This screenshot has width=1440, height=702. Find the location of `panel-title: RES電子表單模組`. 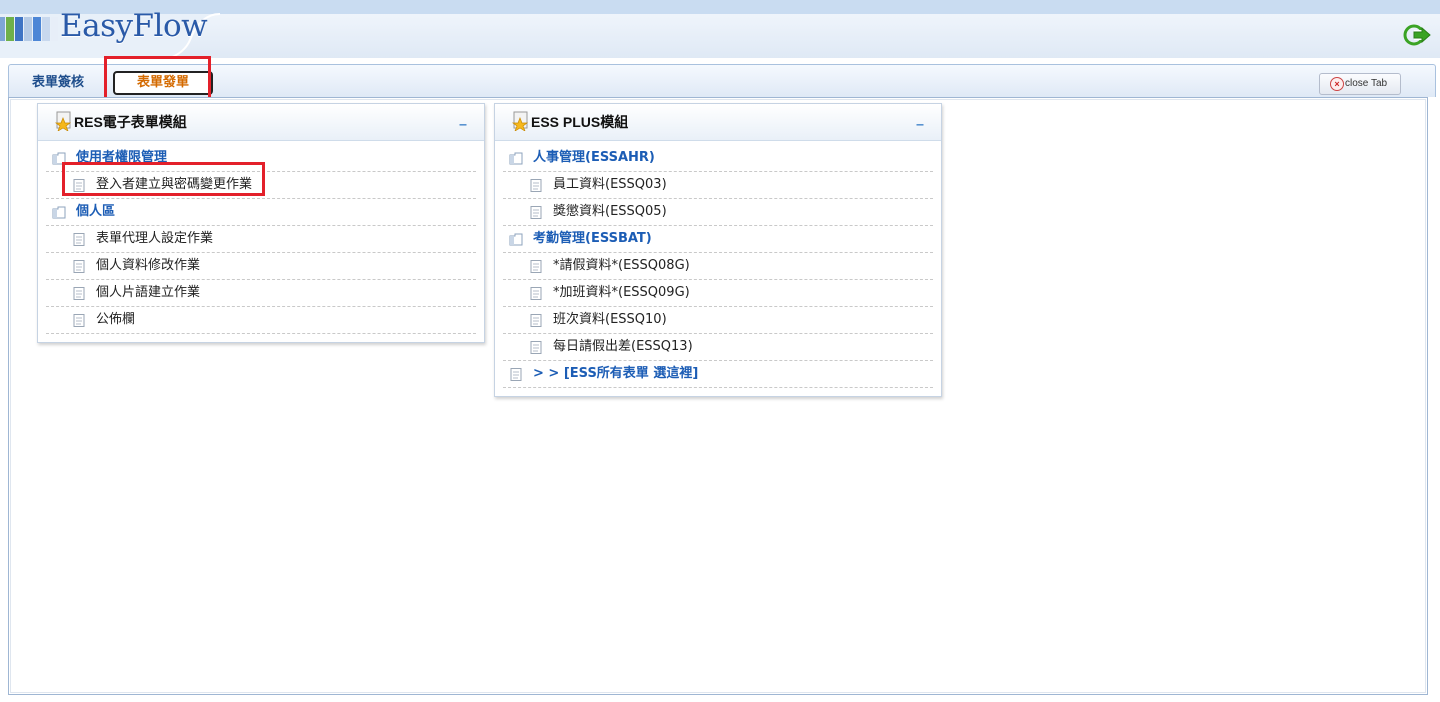

panel-title: RES電子表單模組 is located at coordinates (130, 122).